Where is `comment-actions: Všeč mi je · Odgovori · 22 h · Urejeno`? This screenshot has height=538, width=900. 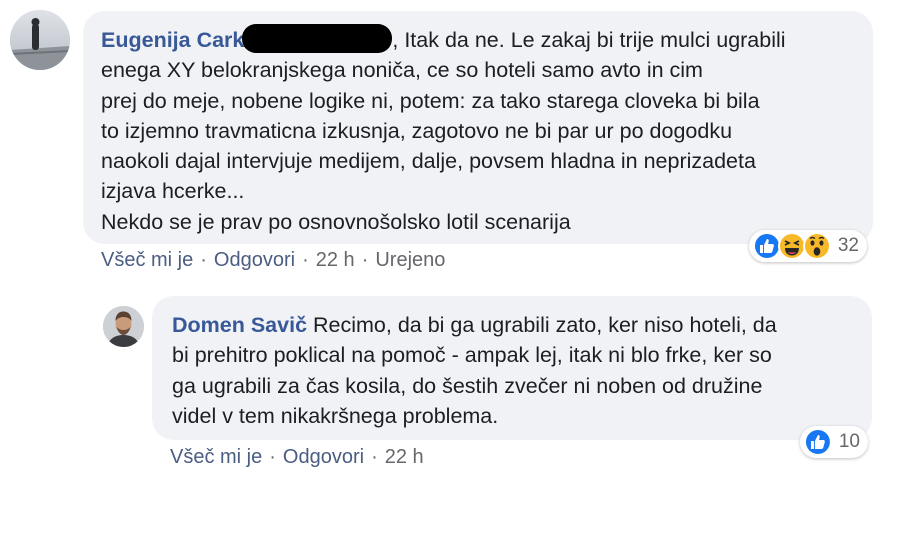 comment-actions: Všeč mi je · Odgovori · 22 h · Urejeno is located at coordinates (273, 260).